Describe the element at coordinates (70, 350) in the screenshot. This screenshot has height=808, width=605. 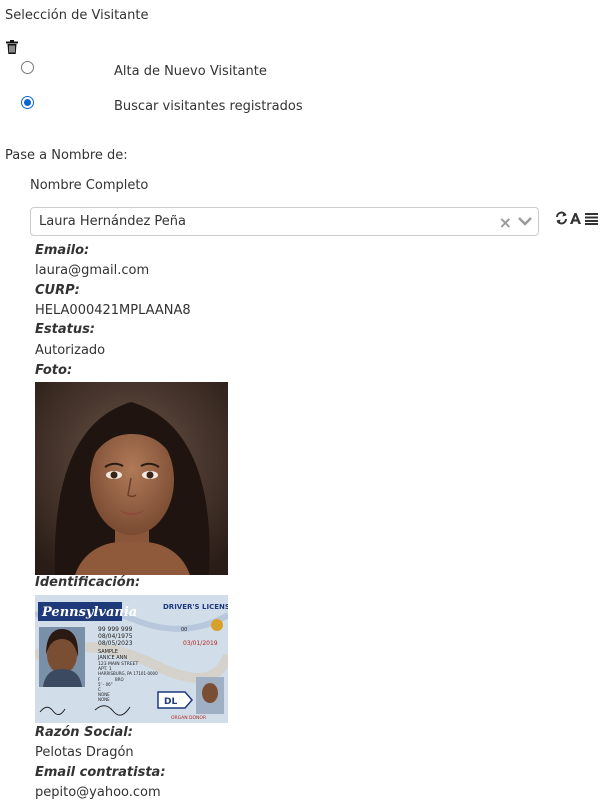
I see `status-value: Autorizado` at that location.